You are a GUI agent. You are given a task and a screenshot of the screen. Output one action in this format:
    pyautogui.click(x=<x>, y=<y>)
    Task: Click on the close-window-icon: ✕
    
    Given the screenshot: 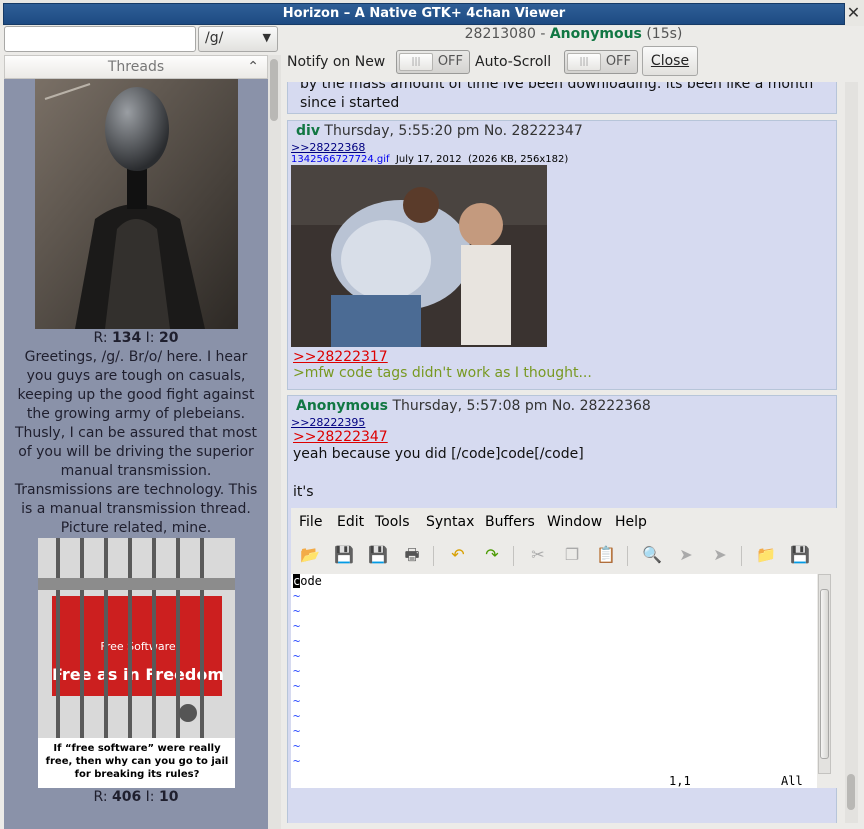 What is the action you would take?
    pyautogui.click(x=853, y=13)
    